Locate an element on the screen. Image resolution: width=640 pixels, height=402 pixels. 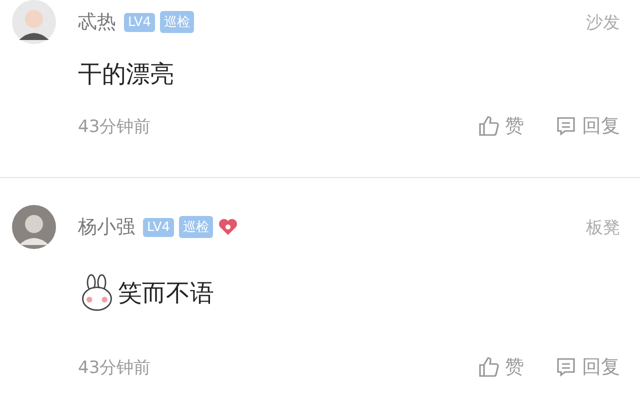
heart-icon is located at coordinates (228, 227).